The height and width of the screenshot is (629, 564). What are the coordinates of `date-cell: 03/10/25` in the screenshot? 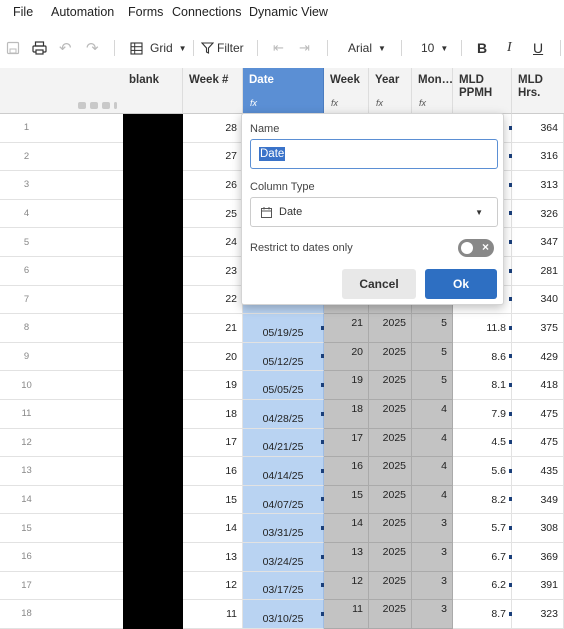 It's located at (283, 614).